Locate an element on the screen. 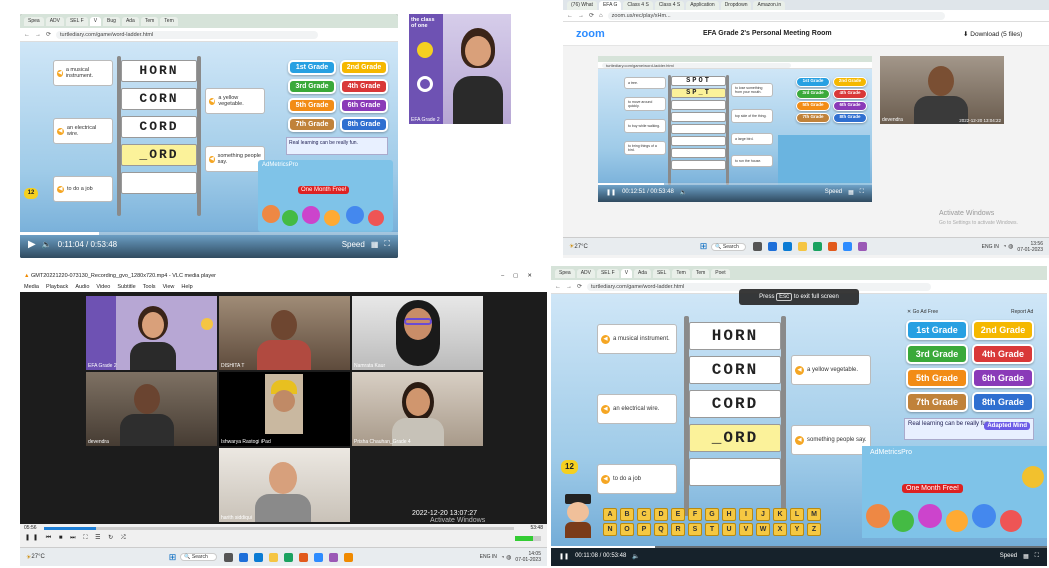 This screenshot has height=568, width=1049. letter-key: U is located at coordinates (729, 529).